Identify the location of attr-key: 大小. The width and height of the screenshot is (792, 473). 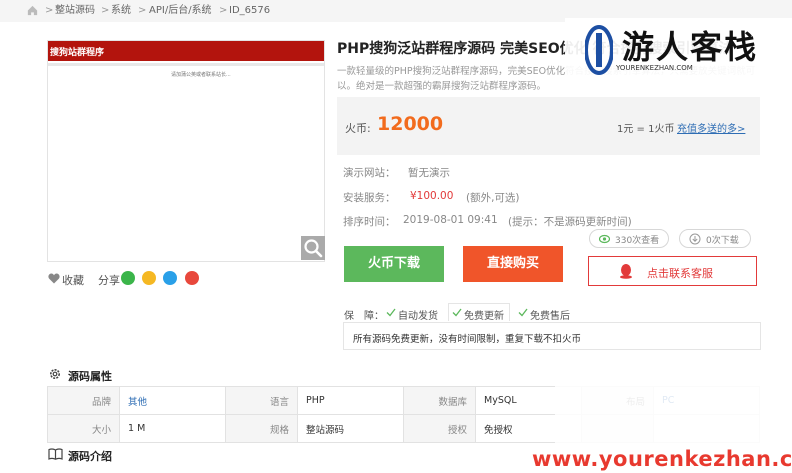
(83, 428).